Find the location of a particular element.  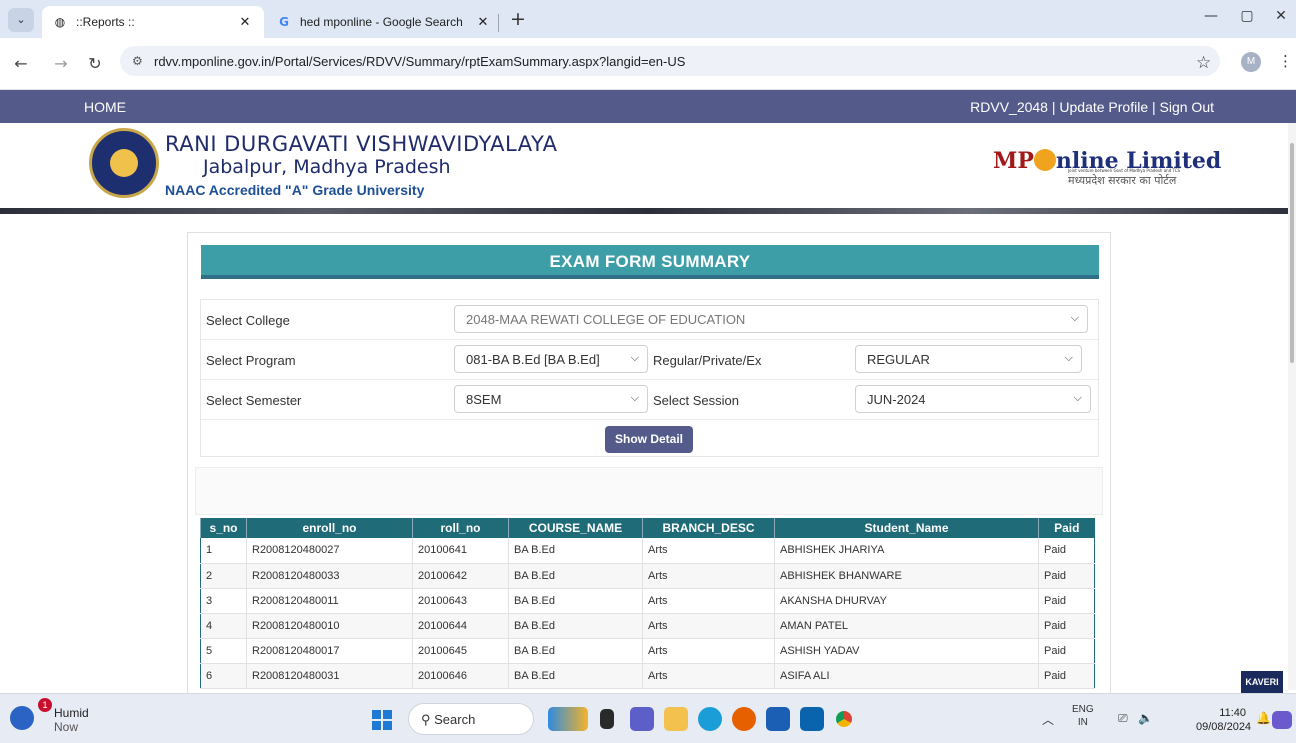

new-tab-button: + is located at coordinates (518, 19).